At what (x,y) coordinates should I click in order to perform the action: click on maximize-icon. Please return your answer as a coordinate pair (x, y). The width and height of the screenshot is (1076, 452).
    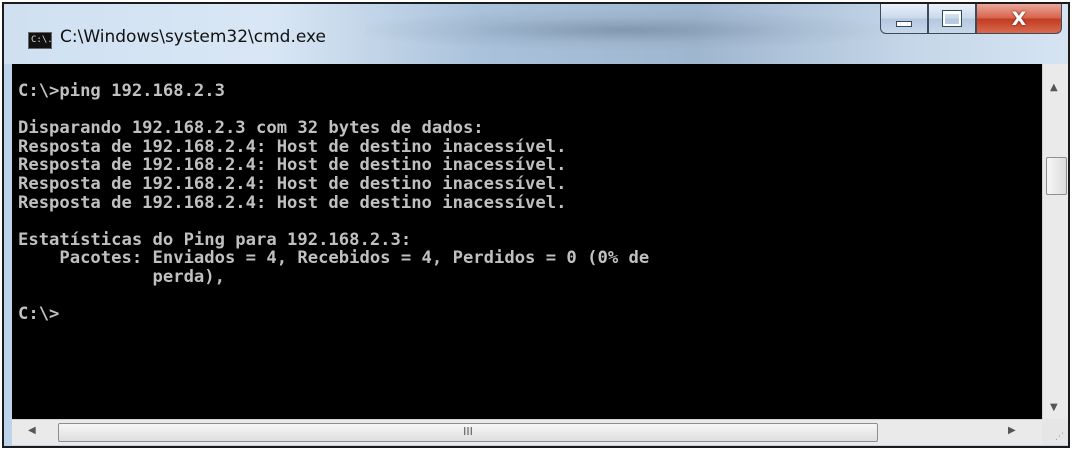
    Looking at the image, I should click on (952, 18).